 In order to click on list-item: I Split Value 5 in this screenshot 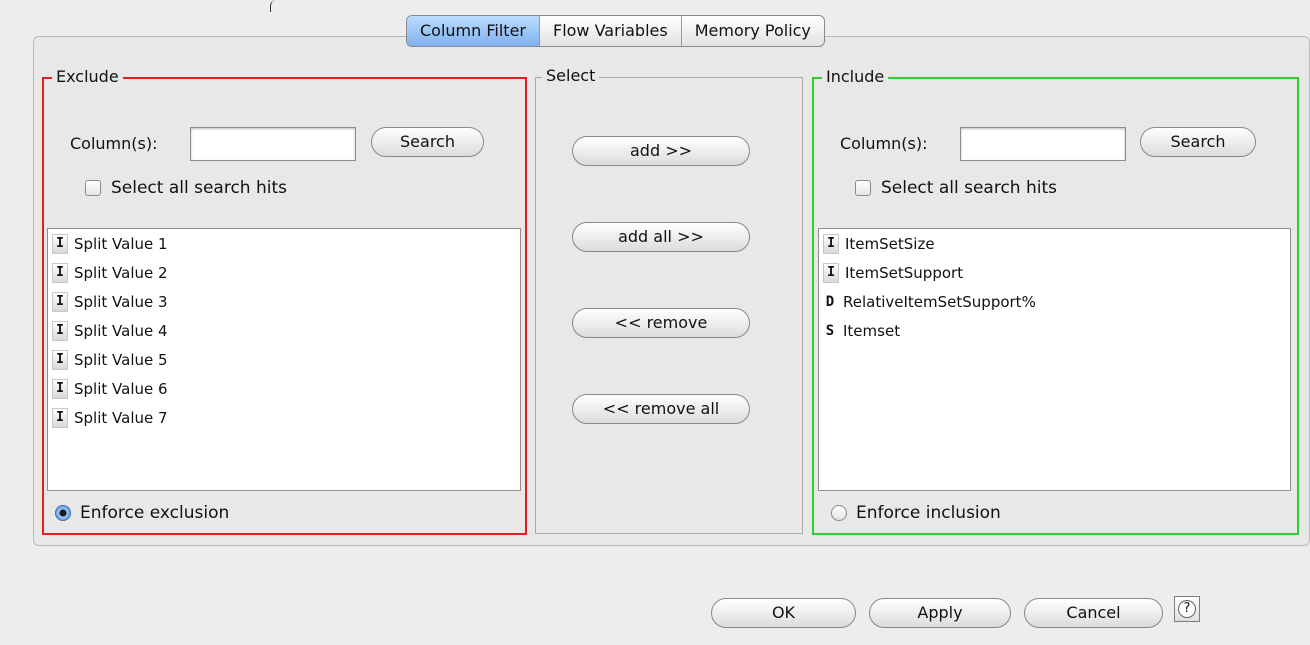, I will do `click(284, 359)`.